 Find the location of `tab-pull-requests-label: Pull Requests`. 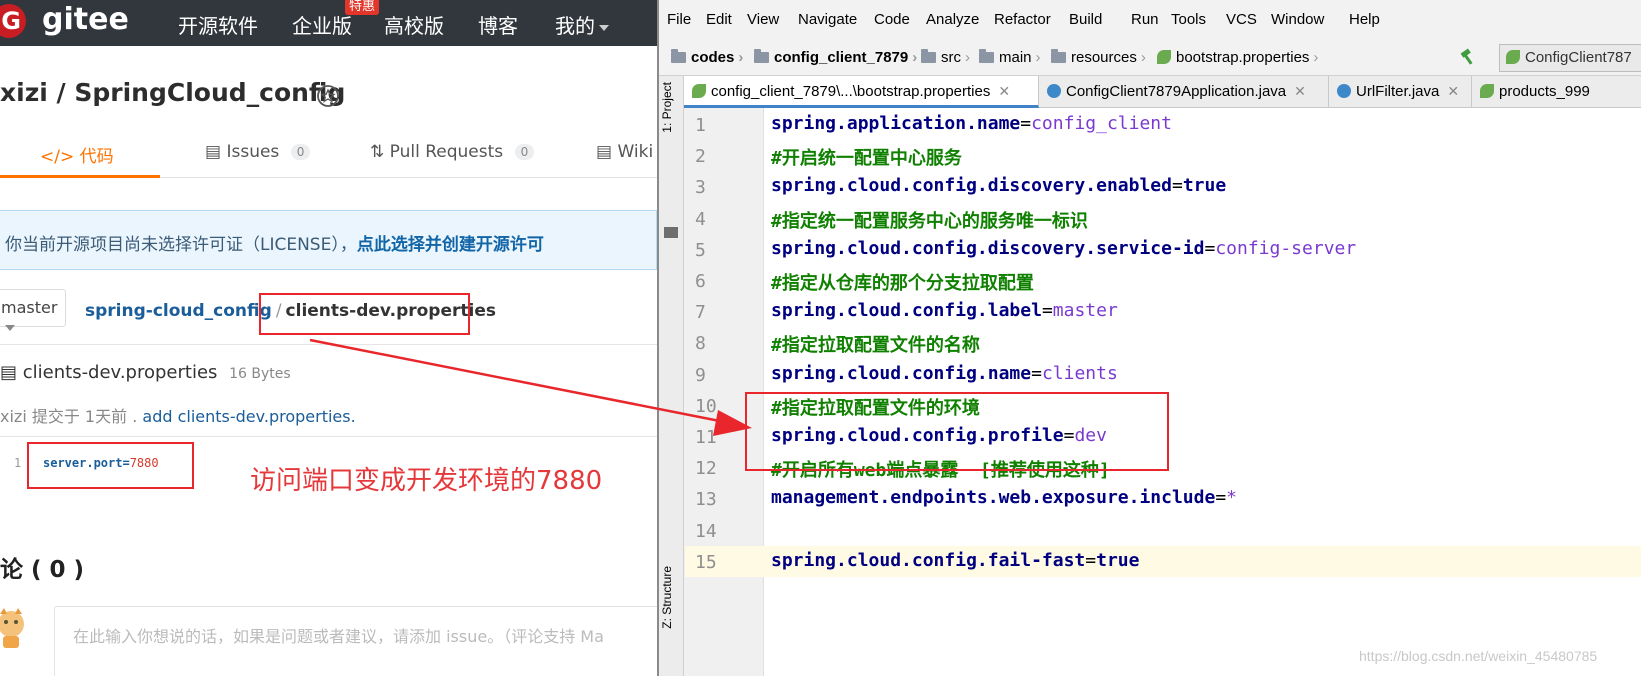

tab-pull-requests-label: Pull Requests is located at coordinates (446, 152).